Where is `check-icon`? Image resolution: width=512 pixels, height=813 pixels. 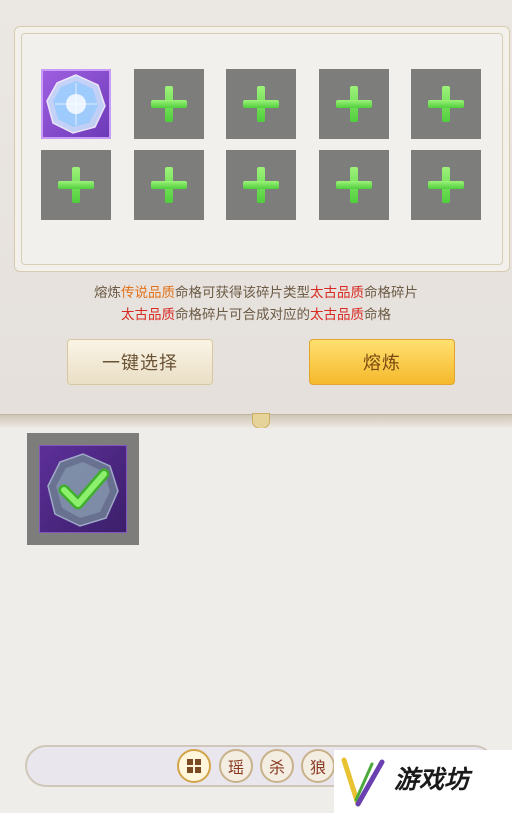 check-icon is located at coordinates (84, 489).